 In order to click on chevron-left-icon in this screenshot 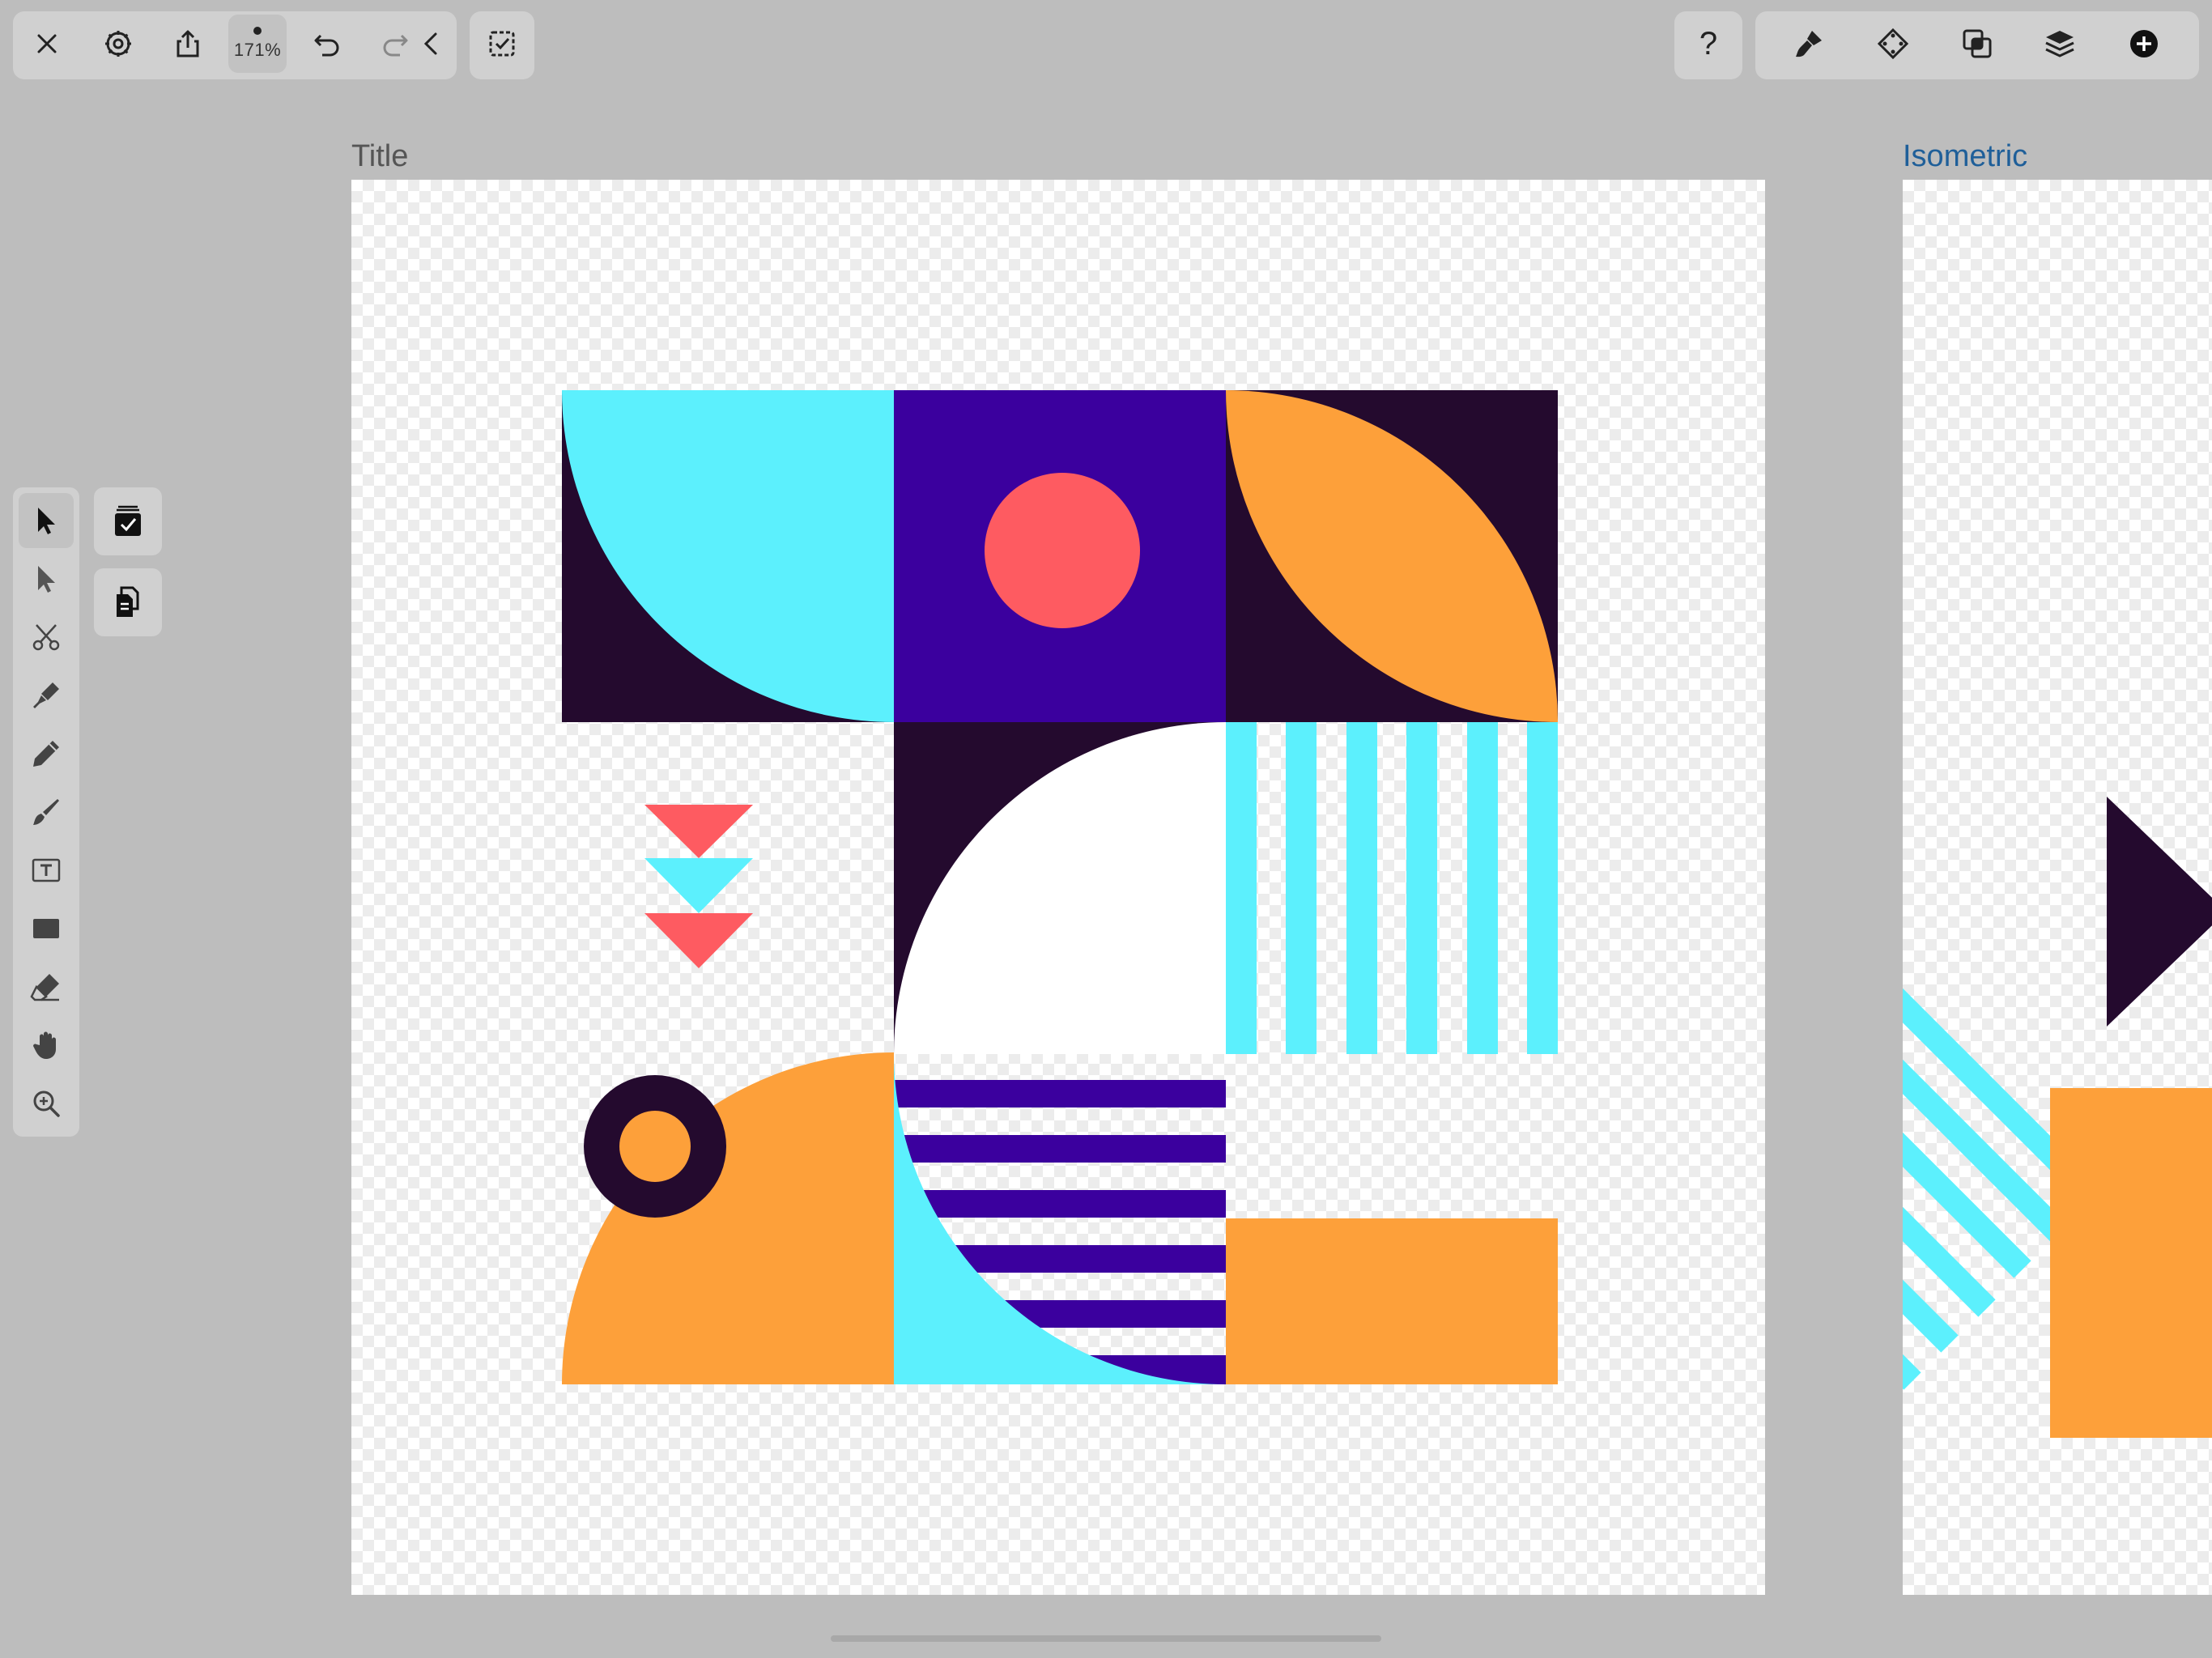, I will do `click(430, 43)`.